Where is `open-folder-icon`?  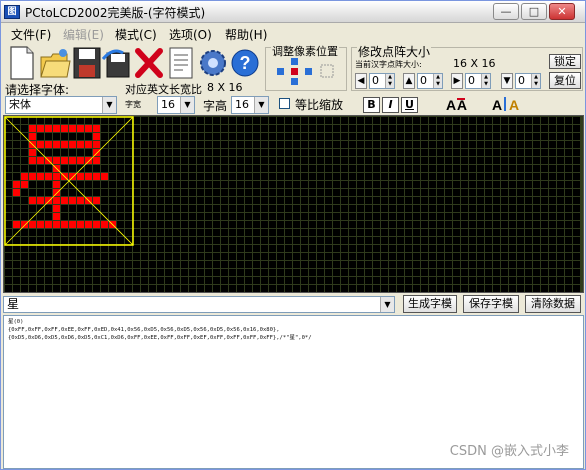 open-folder-icon is located at coordinates (55, 63).